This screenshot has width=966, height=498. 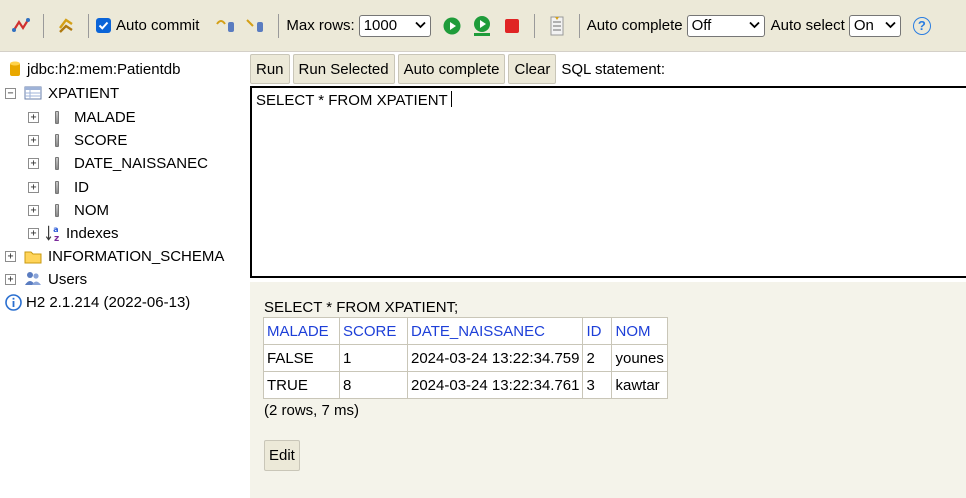 What do you see at coordinates (725, 25) in the screenshot?
I see `auto-complete-select: Off` at bounding box center [725, 25].